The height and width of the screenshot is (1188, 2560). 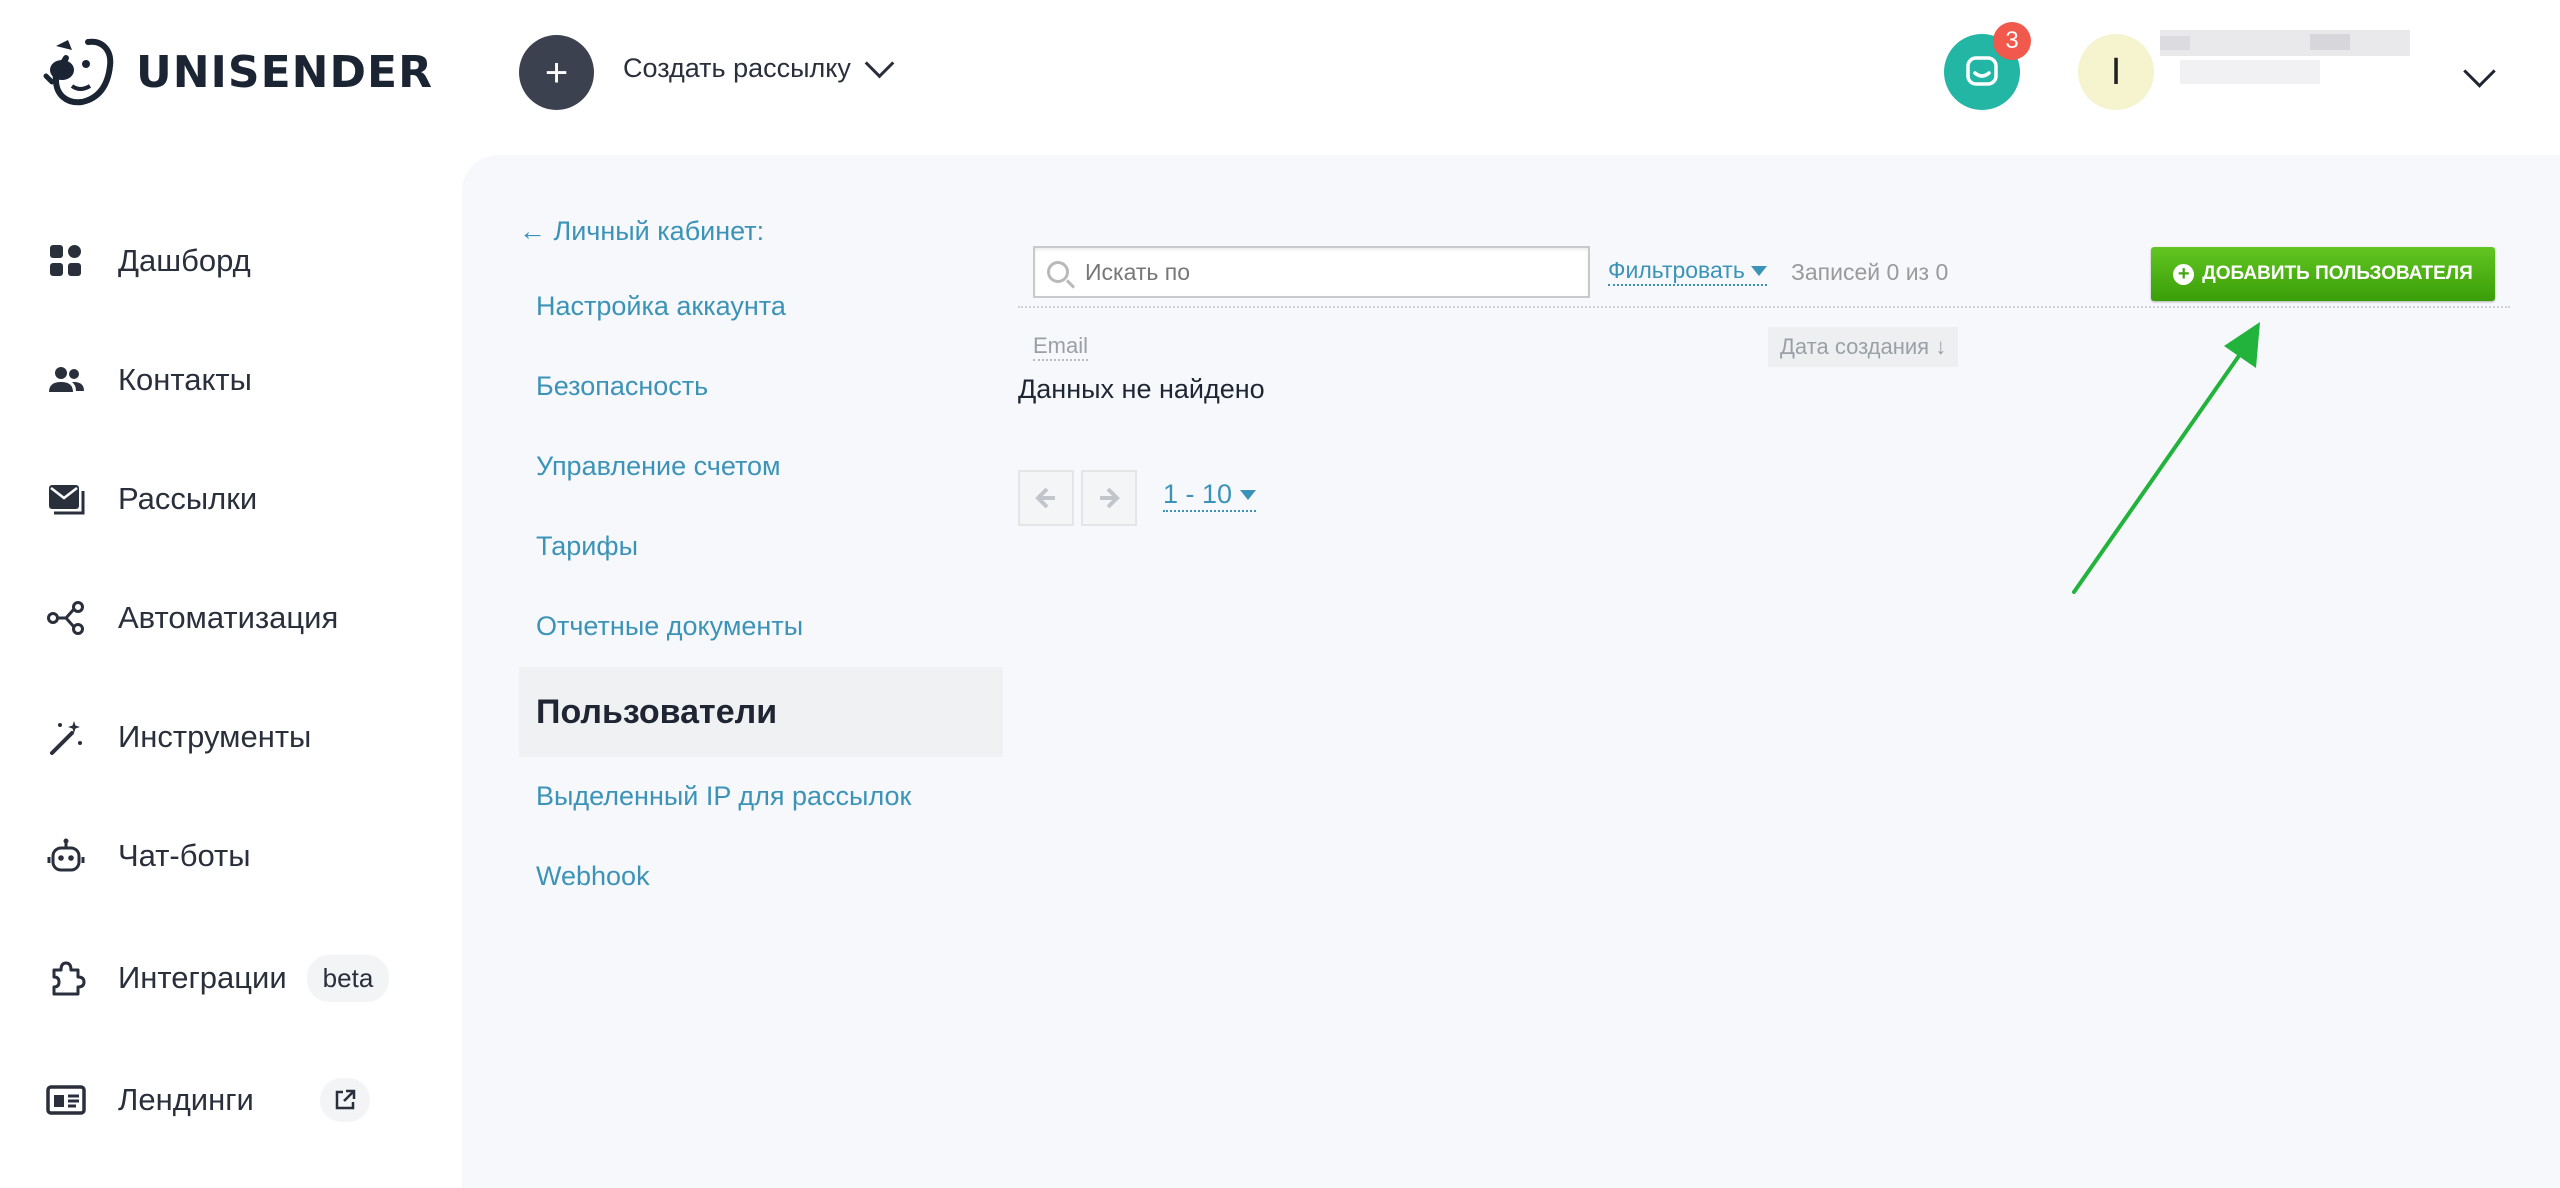 I want to click on chevron-down-icon, so click(x=879, y=63).